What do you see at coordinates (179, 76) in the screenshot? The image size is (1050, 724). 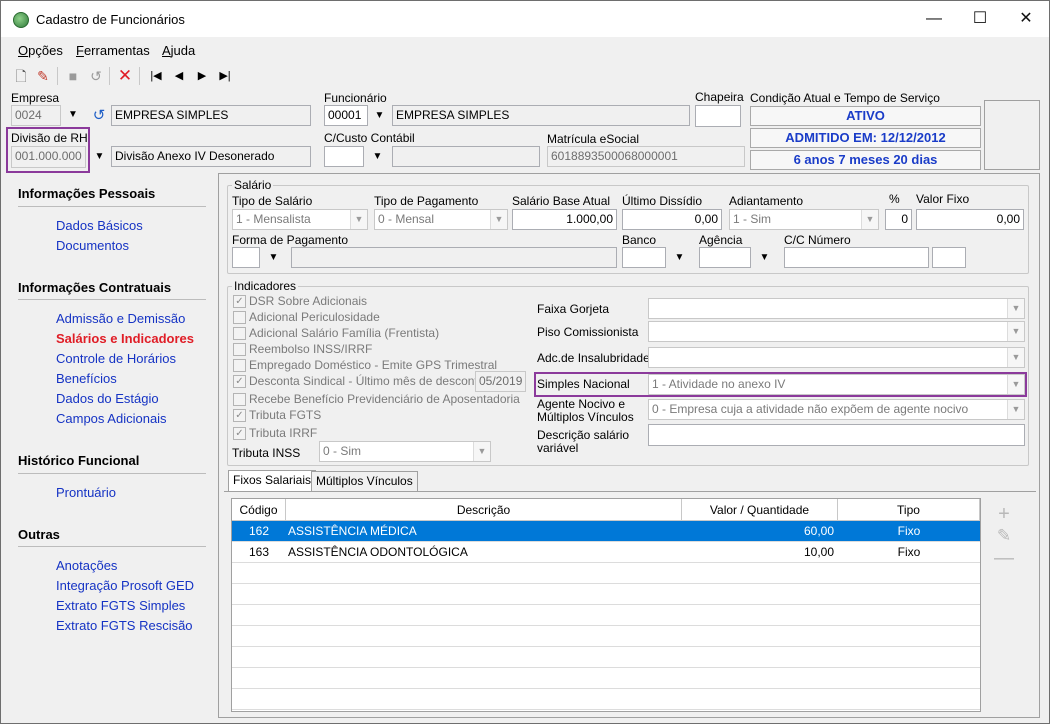 I see `prev-icon: ◀` at bounding box center [179, 76].